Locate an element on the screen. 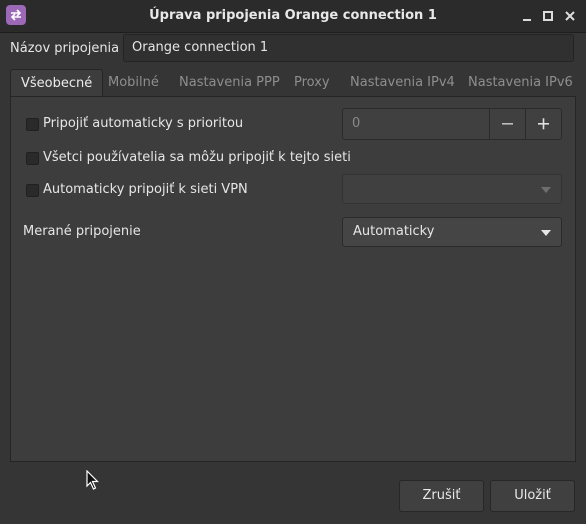 Image resolution: width=586 pixels, height=524 pixels. mouse-pointer-icon is located at coordinates (92, 480).